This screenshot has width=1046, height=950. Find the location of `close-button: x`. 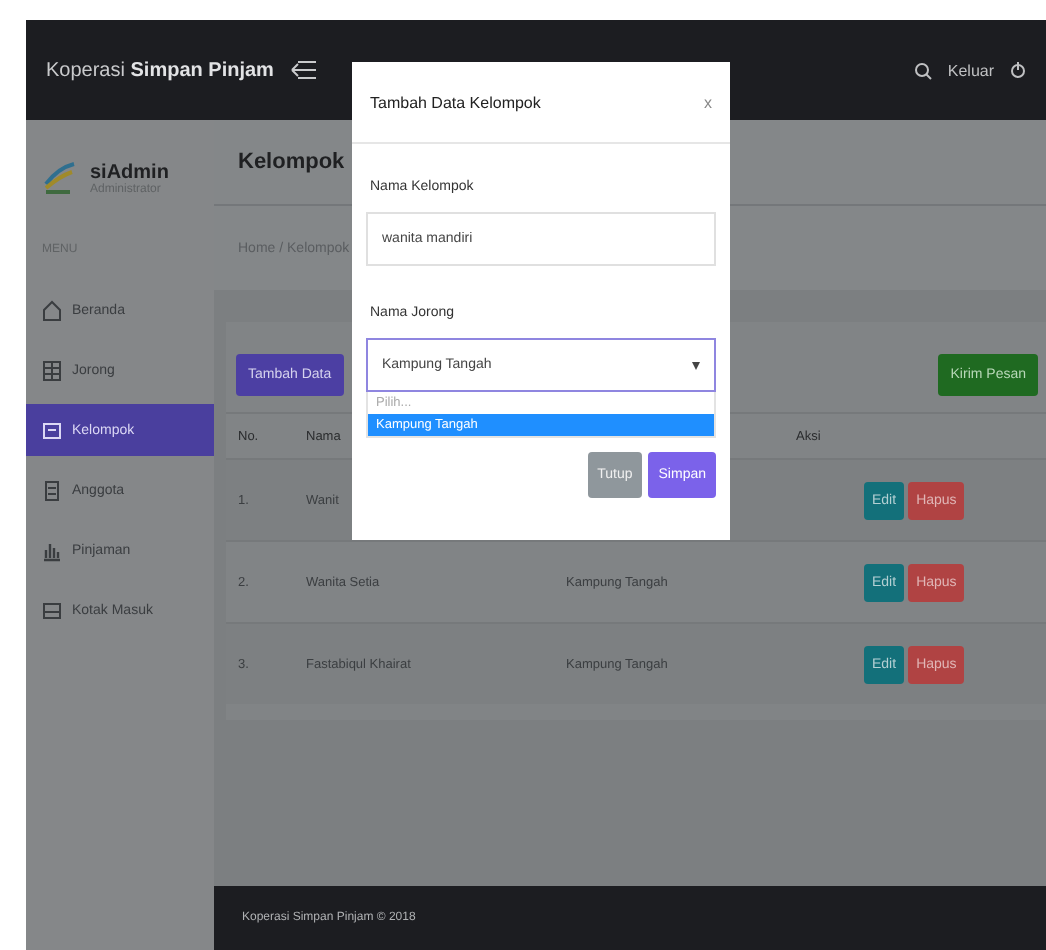

close-button: x is located at coordinates (708, 102).